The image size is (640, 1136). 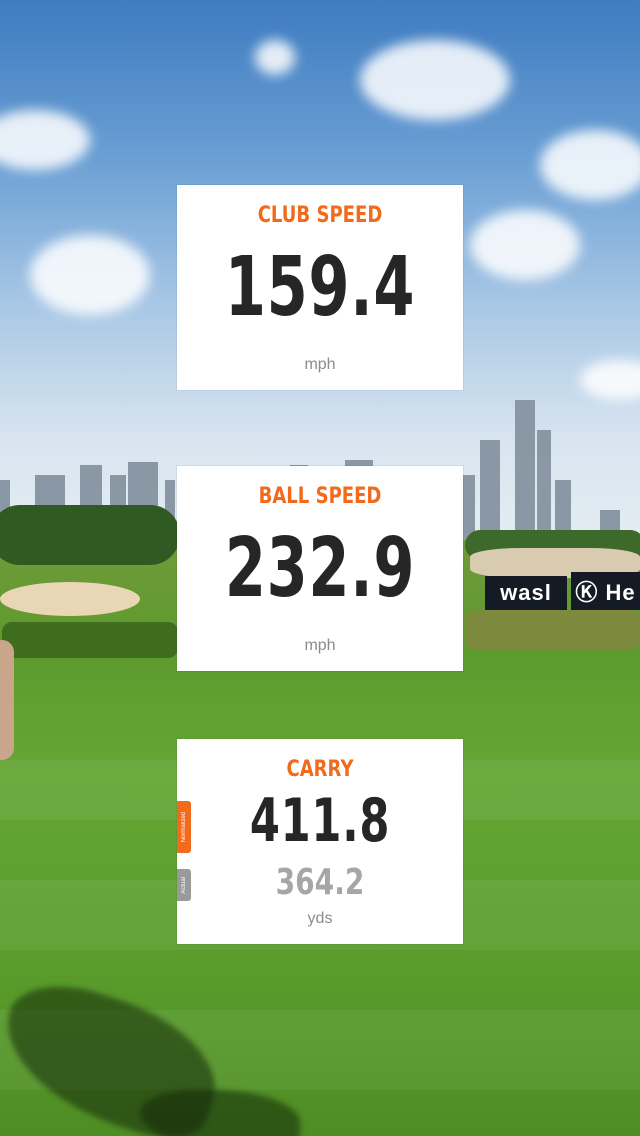 I want to click on carry-normalized-value: 411.8, so click(x=320, y=821).